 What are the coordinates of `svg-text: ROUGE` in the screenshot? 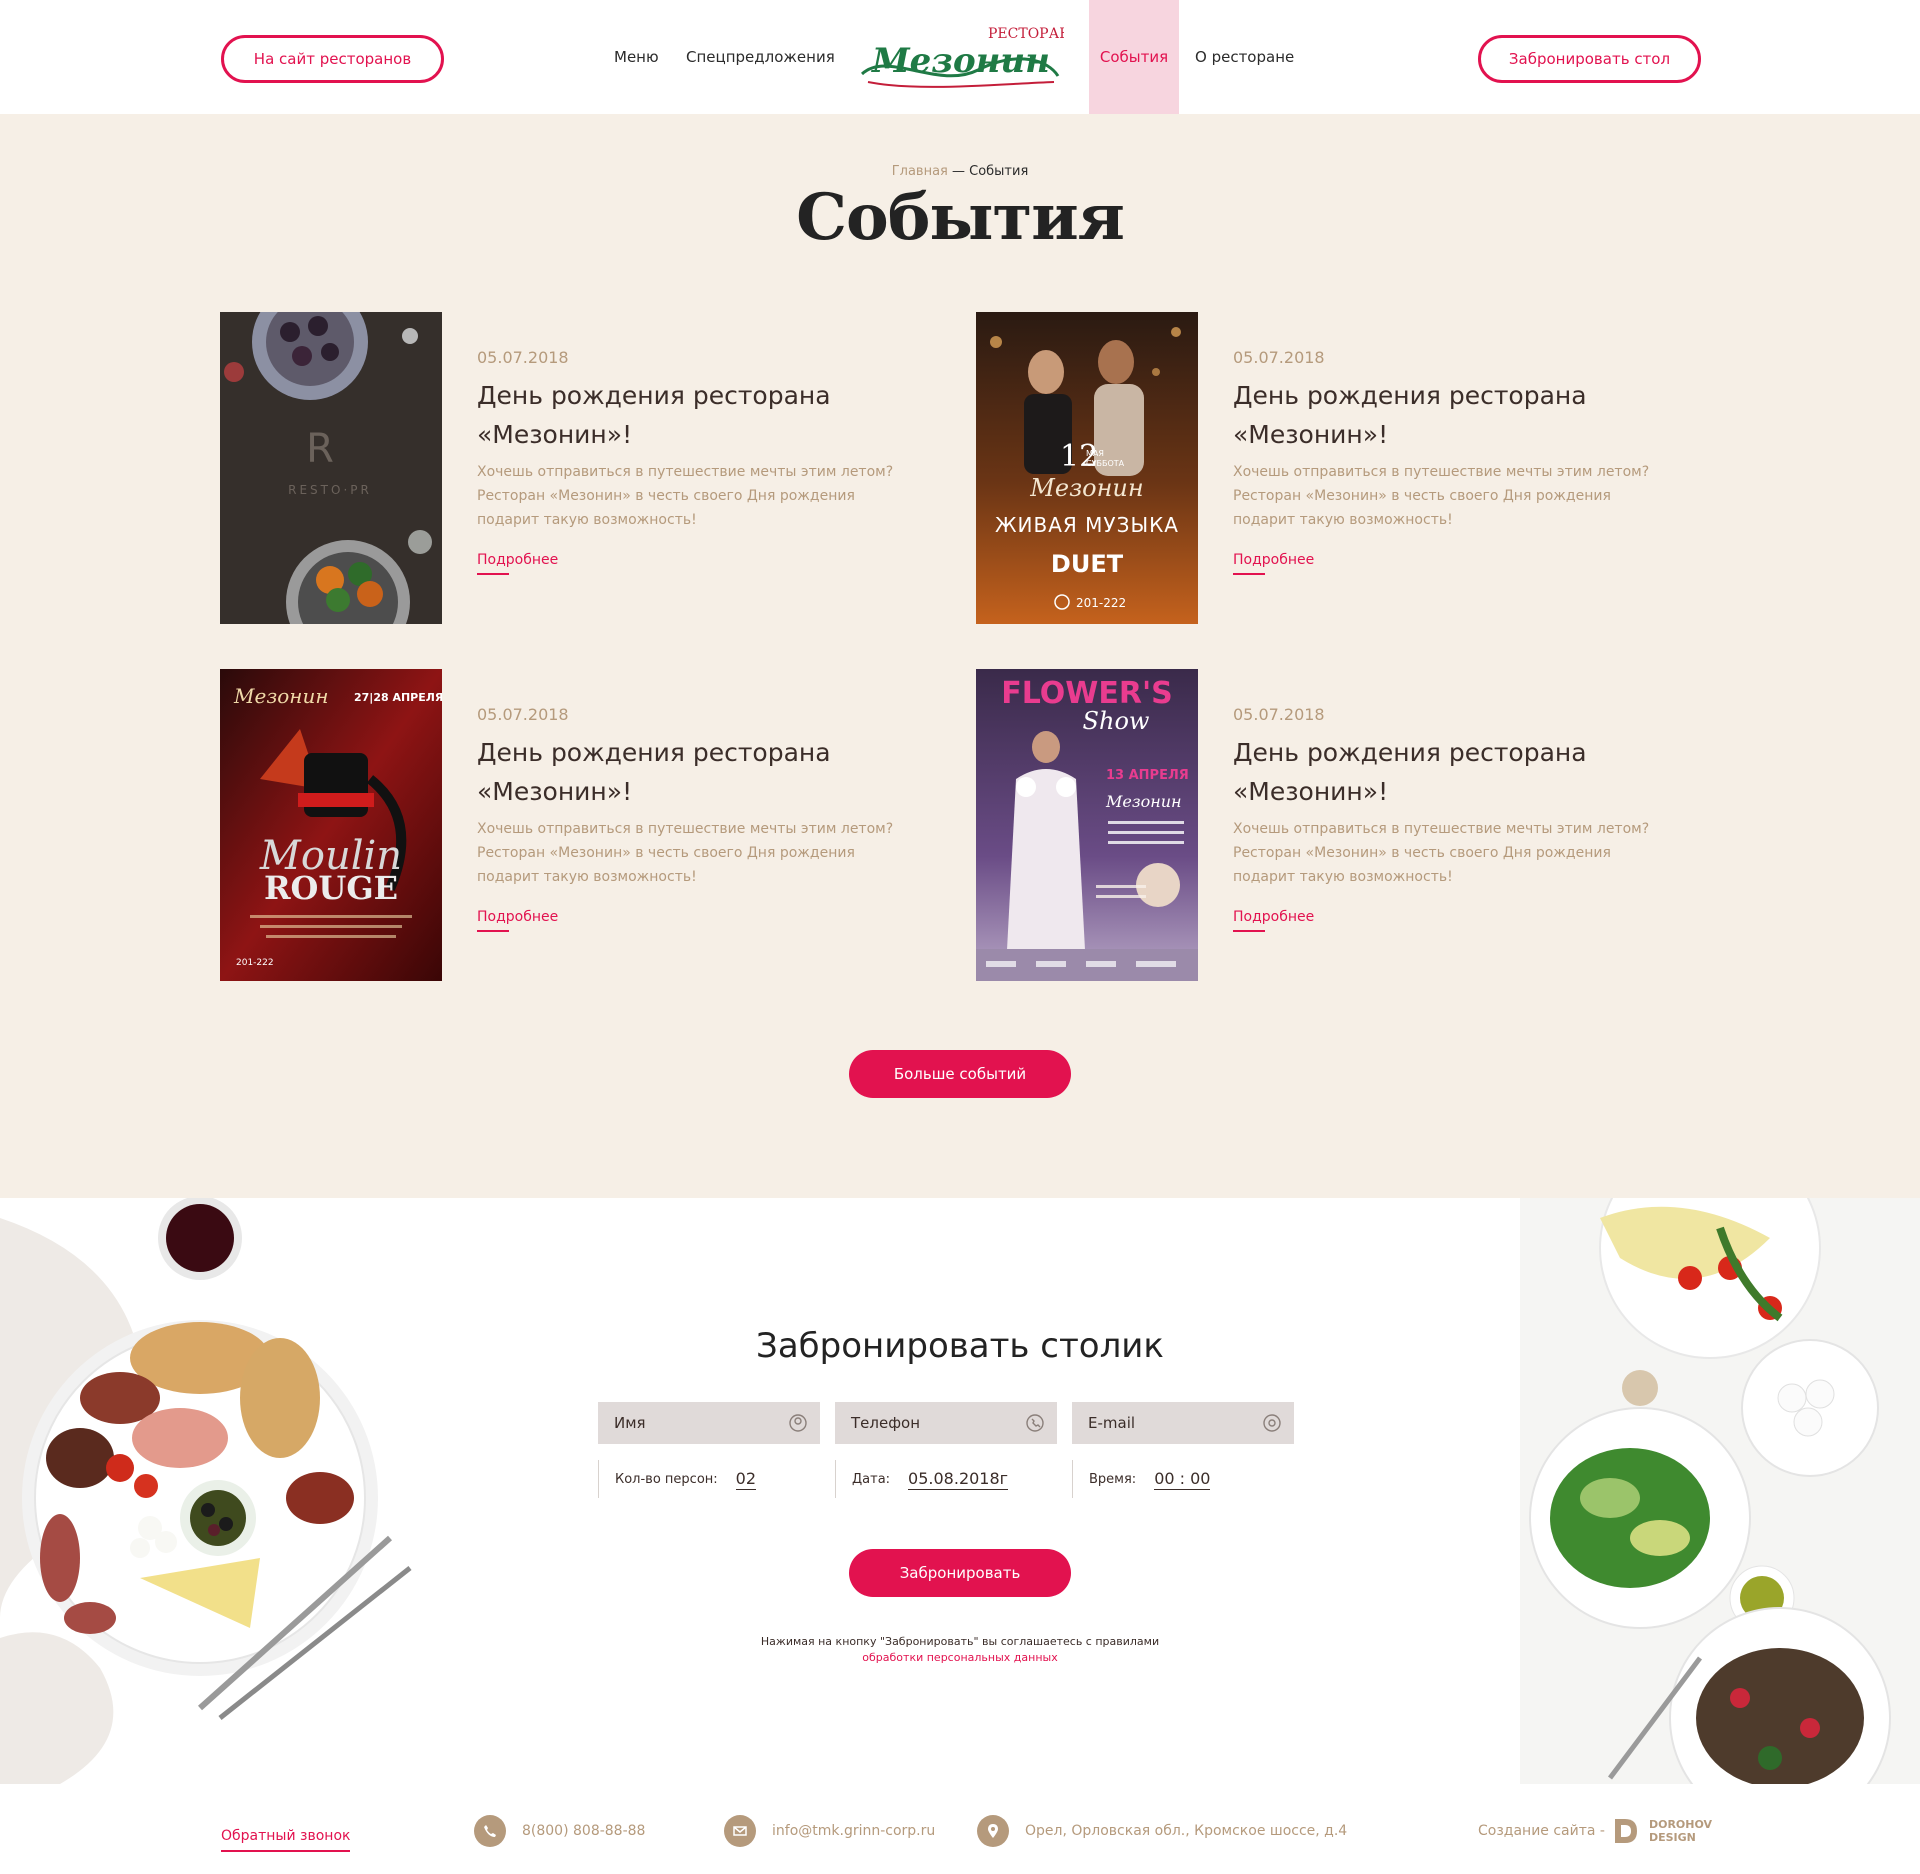 It's located at (331, 888).